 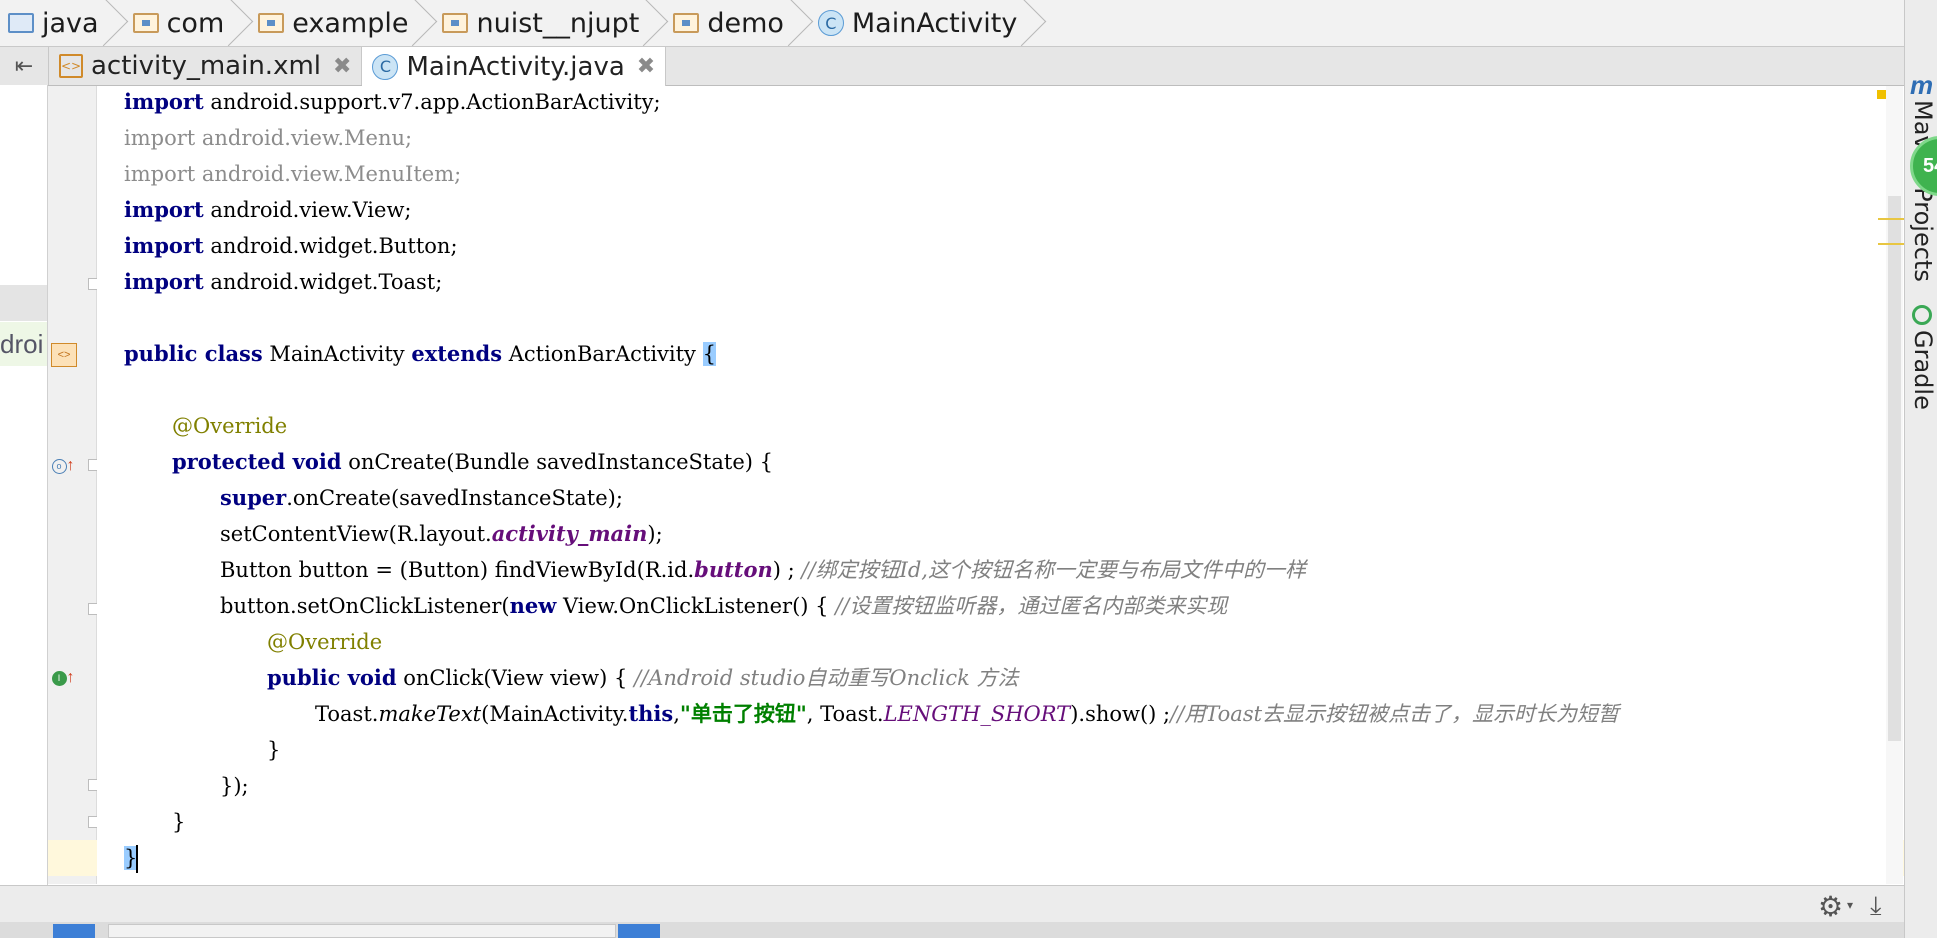 I want to click on code-line-4: import android.view.View;, so click(x=268, y=210).